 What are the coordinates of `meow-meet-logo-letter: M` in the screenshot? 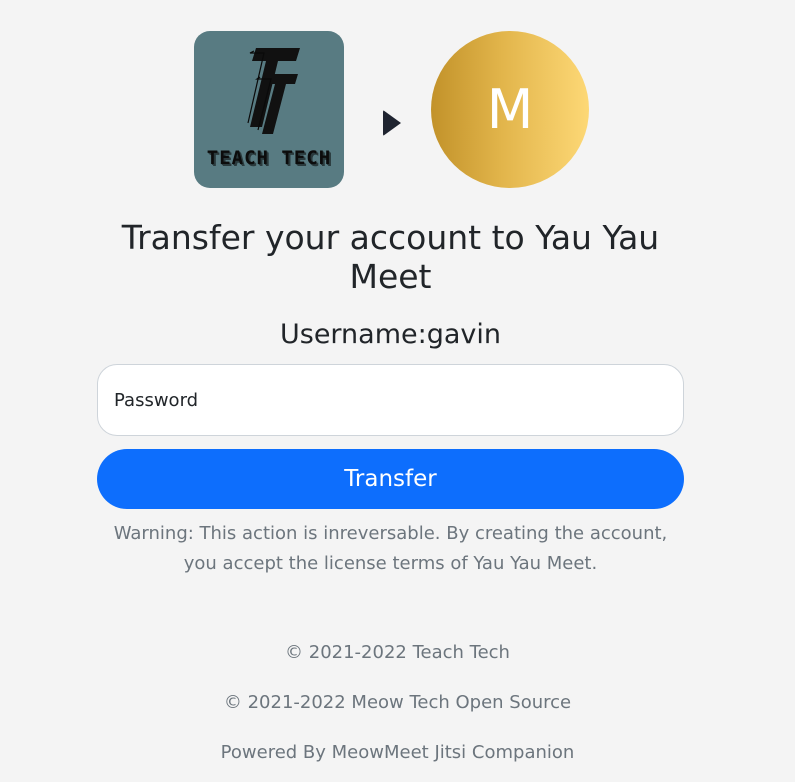 It's located at (510, 109).